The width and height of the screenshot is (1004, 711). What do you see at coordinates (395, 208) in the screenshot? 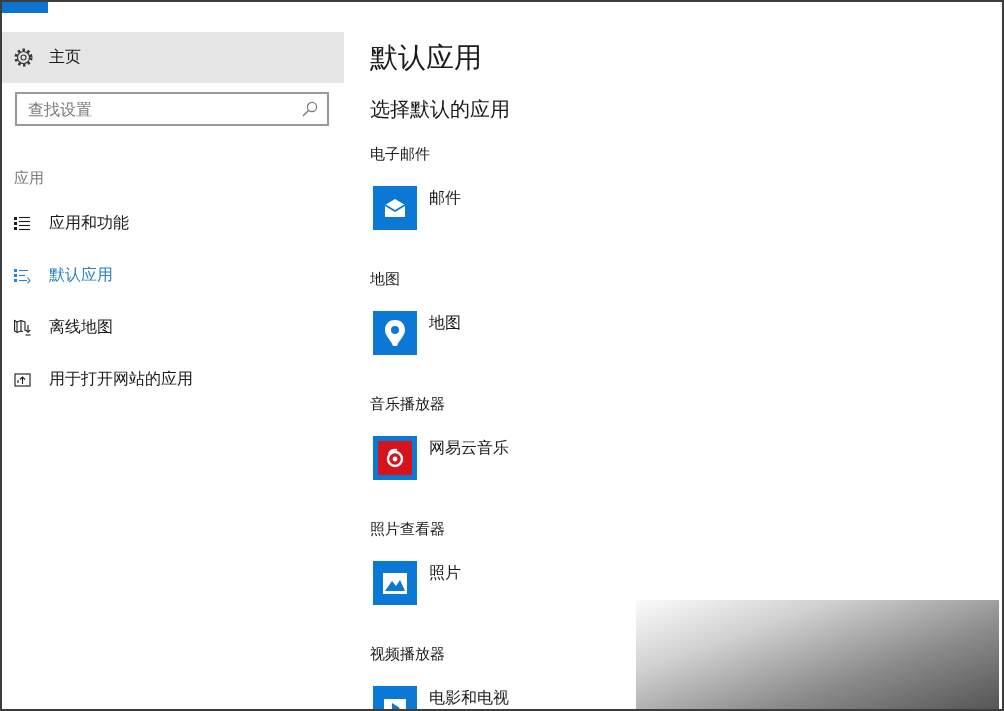
I see `mail-icon` at bounding box center [395, 208].